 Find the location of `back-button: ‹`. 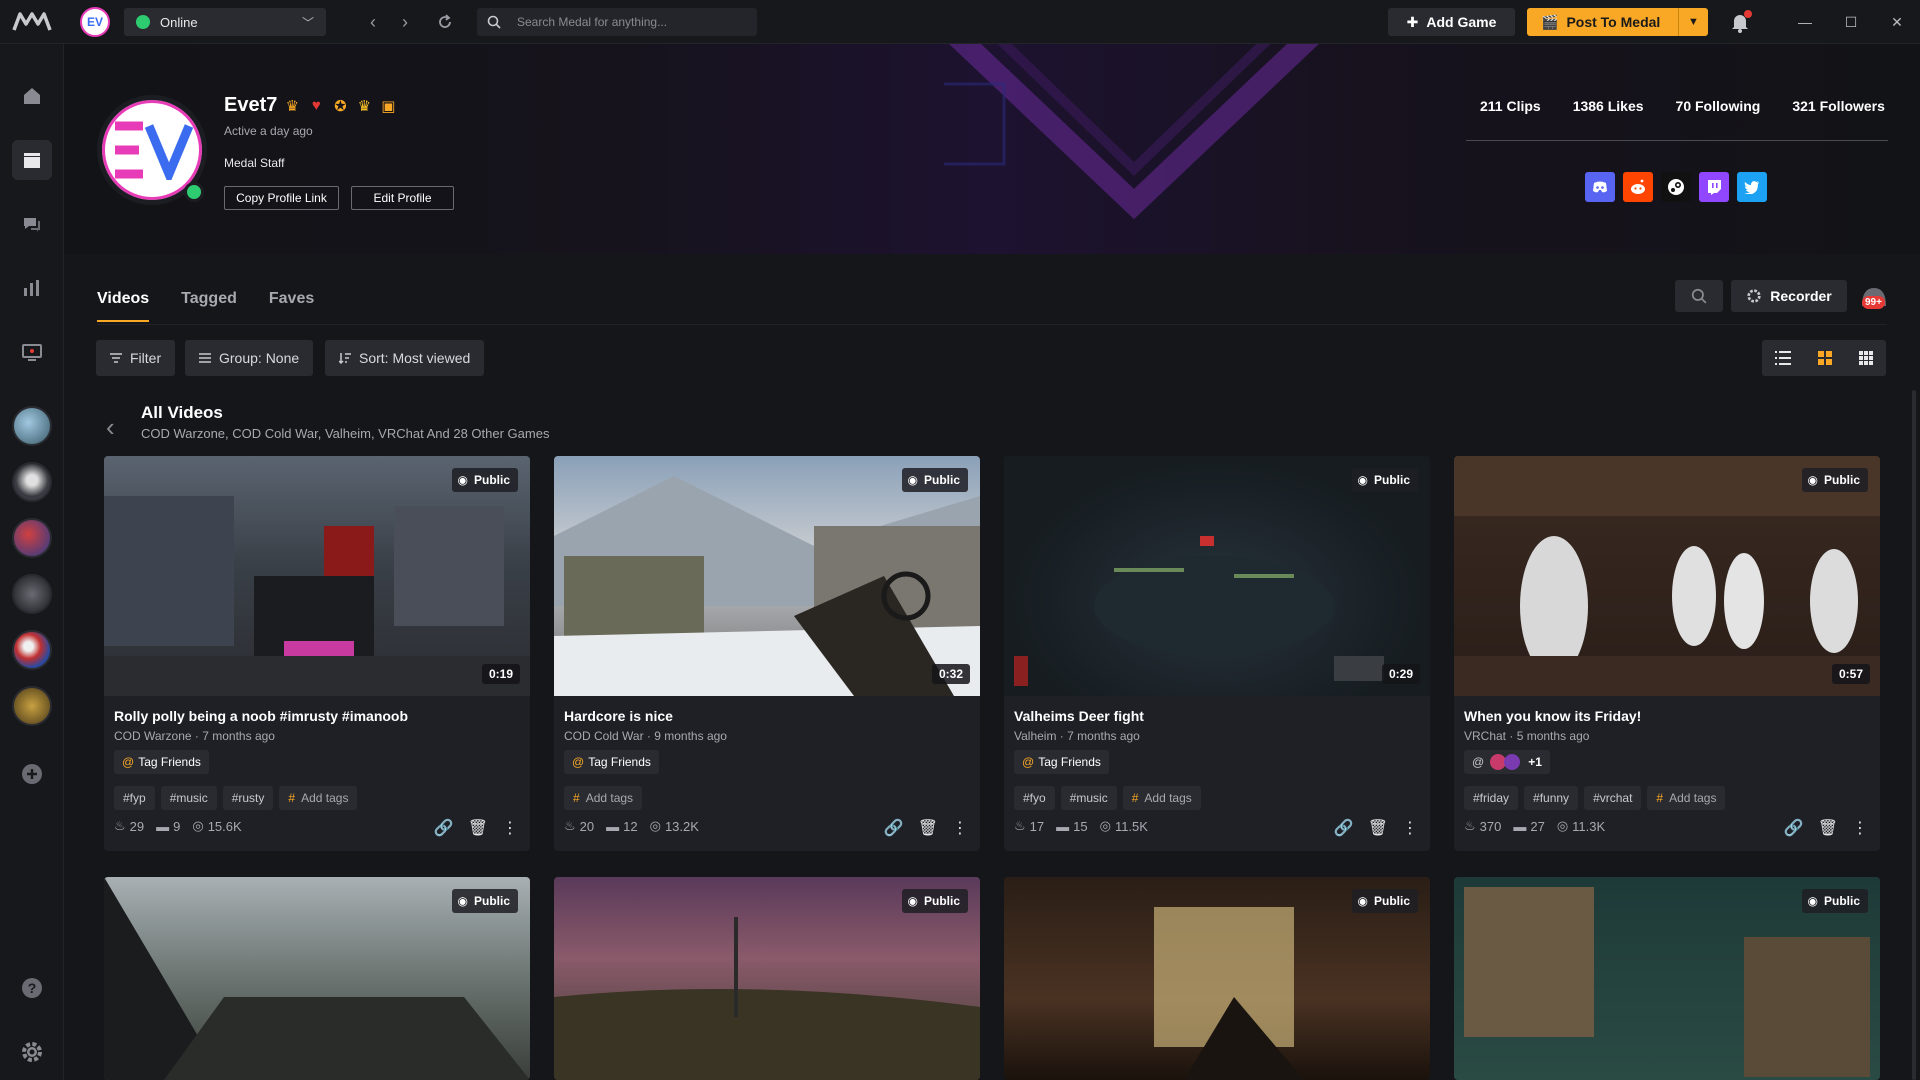

back-button: ‹ is located at coordinates (373, 22).